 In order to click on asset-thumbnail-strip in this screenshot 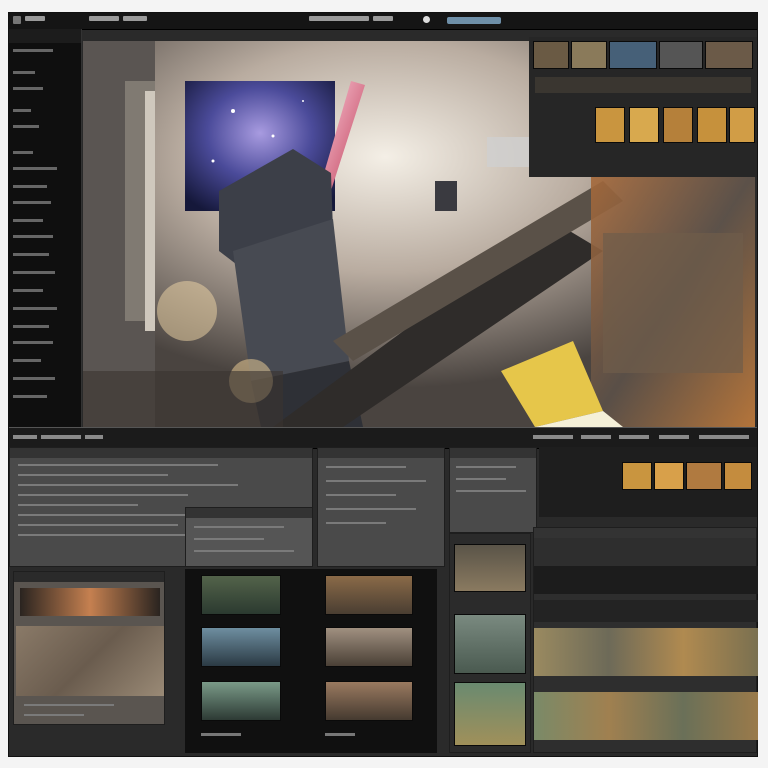, I will do `click(643, 107)`.